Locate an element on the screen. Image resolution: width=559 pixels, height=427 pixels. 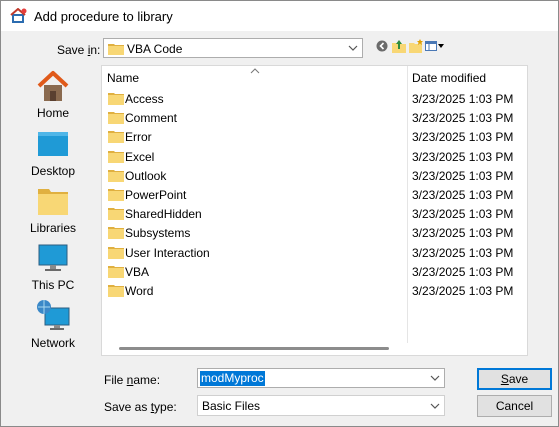
save-as-type-select: Basic Files is located at coordinates (321, 405).